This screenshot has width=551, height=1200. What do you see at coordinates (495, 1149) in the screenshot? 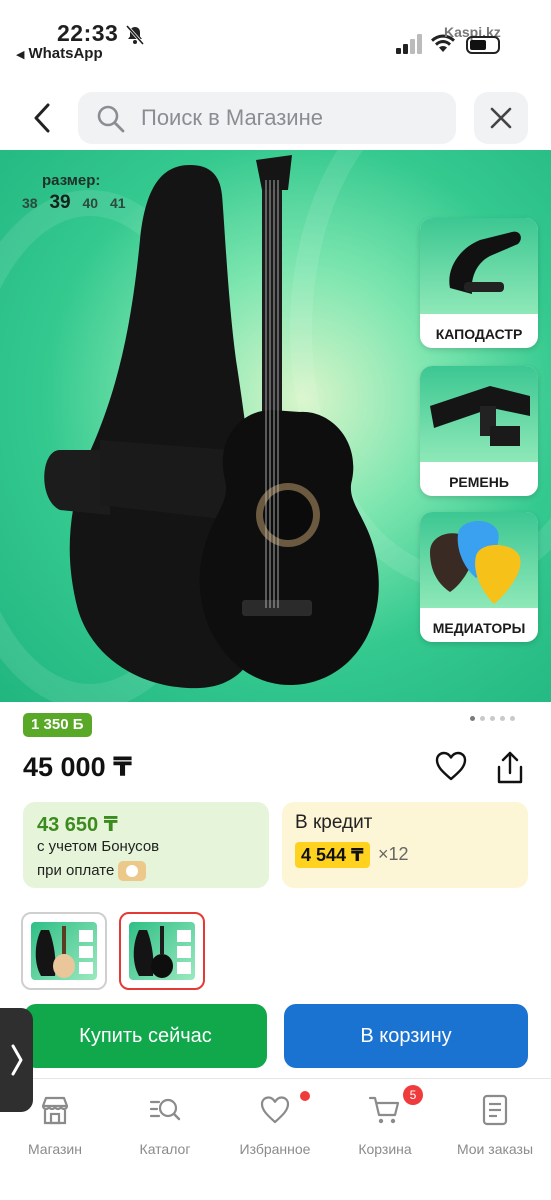
I see `nav-label: Мои заказы` at bounding box center [495, 1149].